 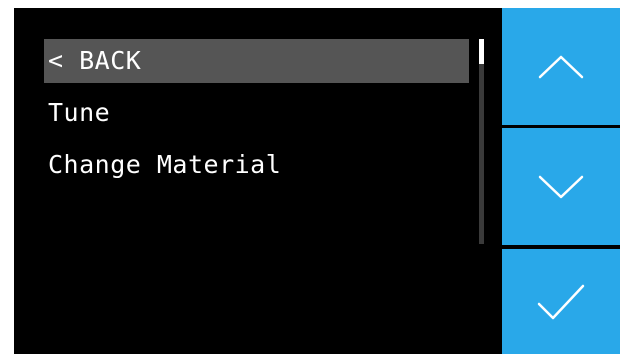 I want to click on scrollbar, so click(x=481, y=141).